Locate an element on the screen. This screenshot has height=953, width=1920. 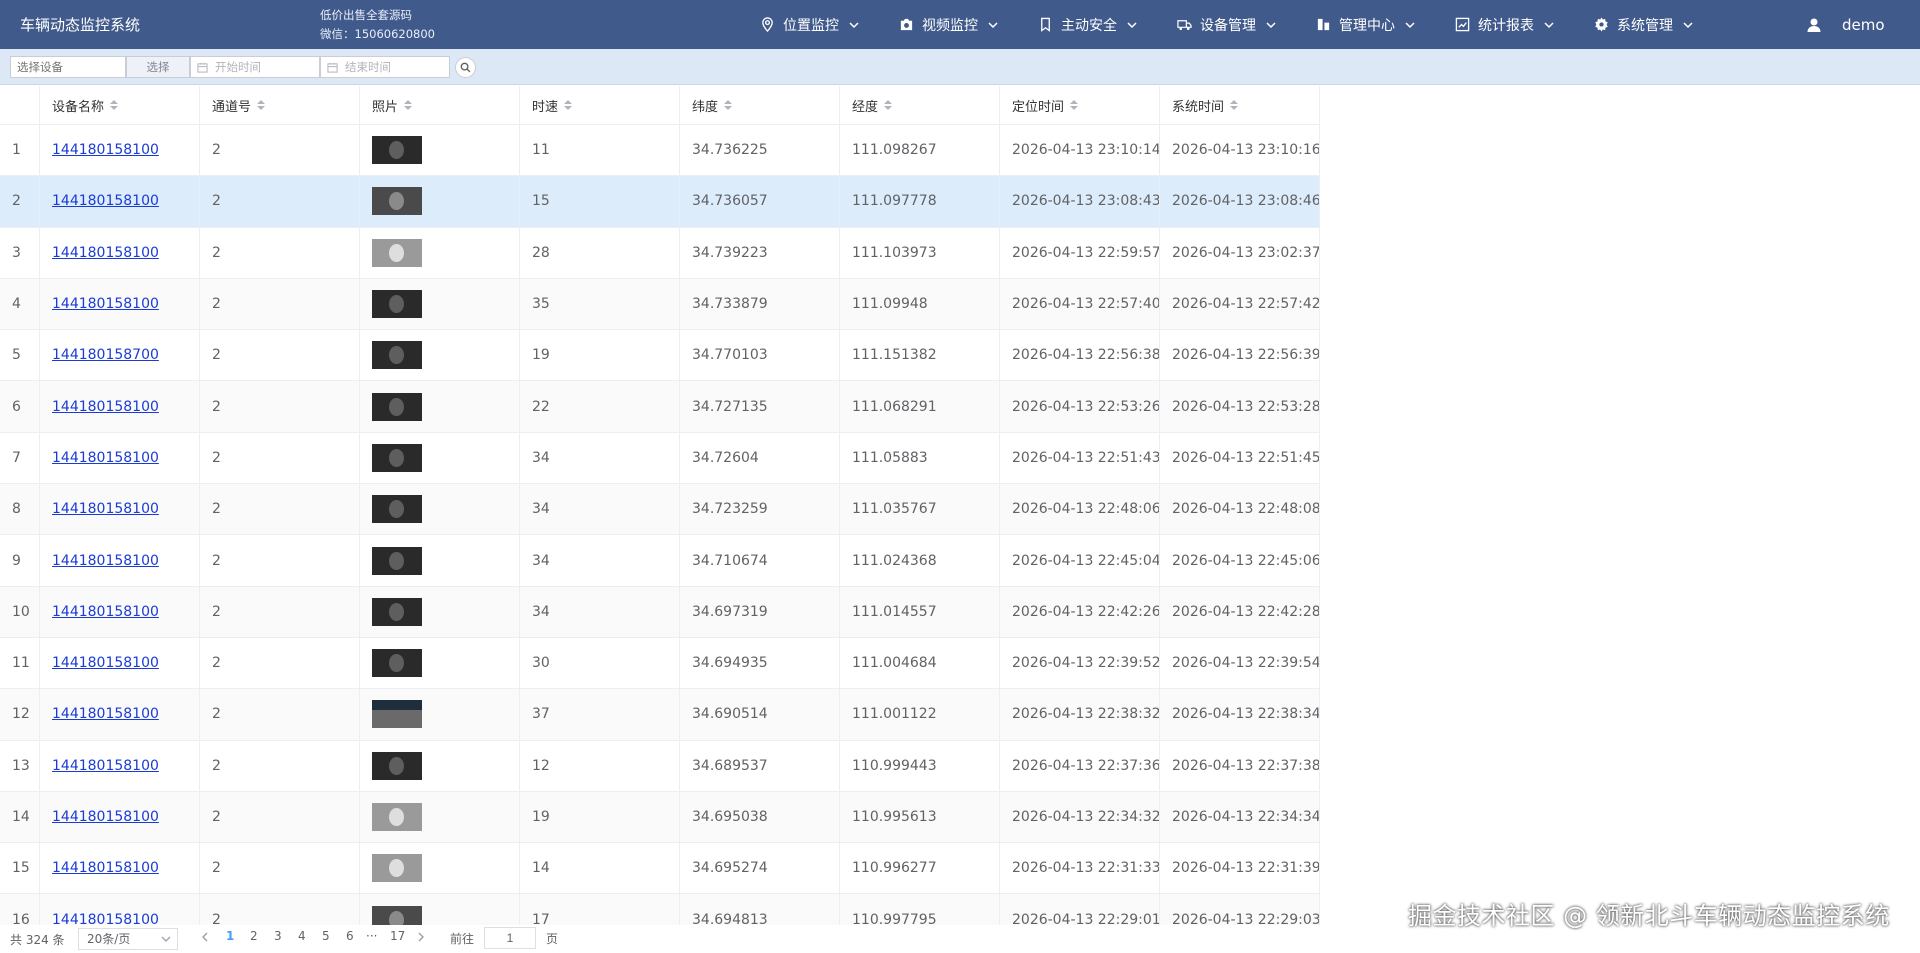
header-location-time: 定位时间 is located at coordinates (1080, 105).